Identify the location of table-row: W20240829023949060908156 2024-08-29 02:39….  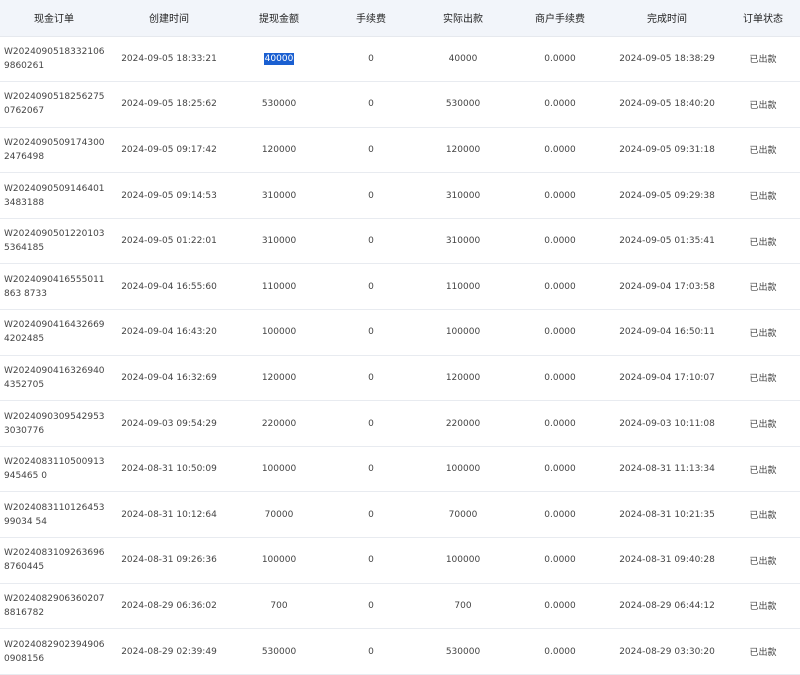
(400, 651).